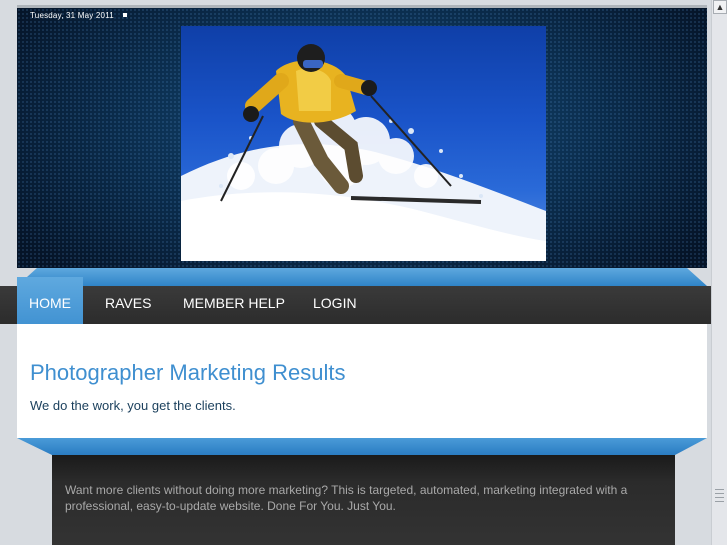 The height and width of the screenshot is (545, 727). I want to click on nav-item-member-help: MEMBER HELP, so click(234, 305).